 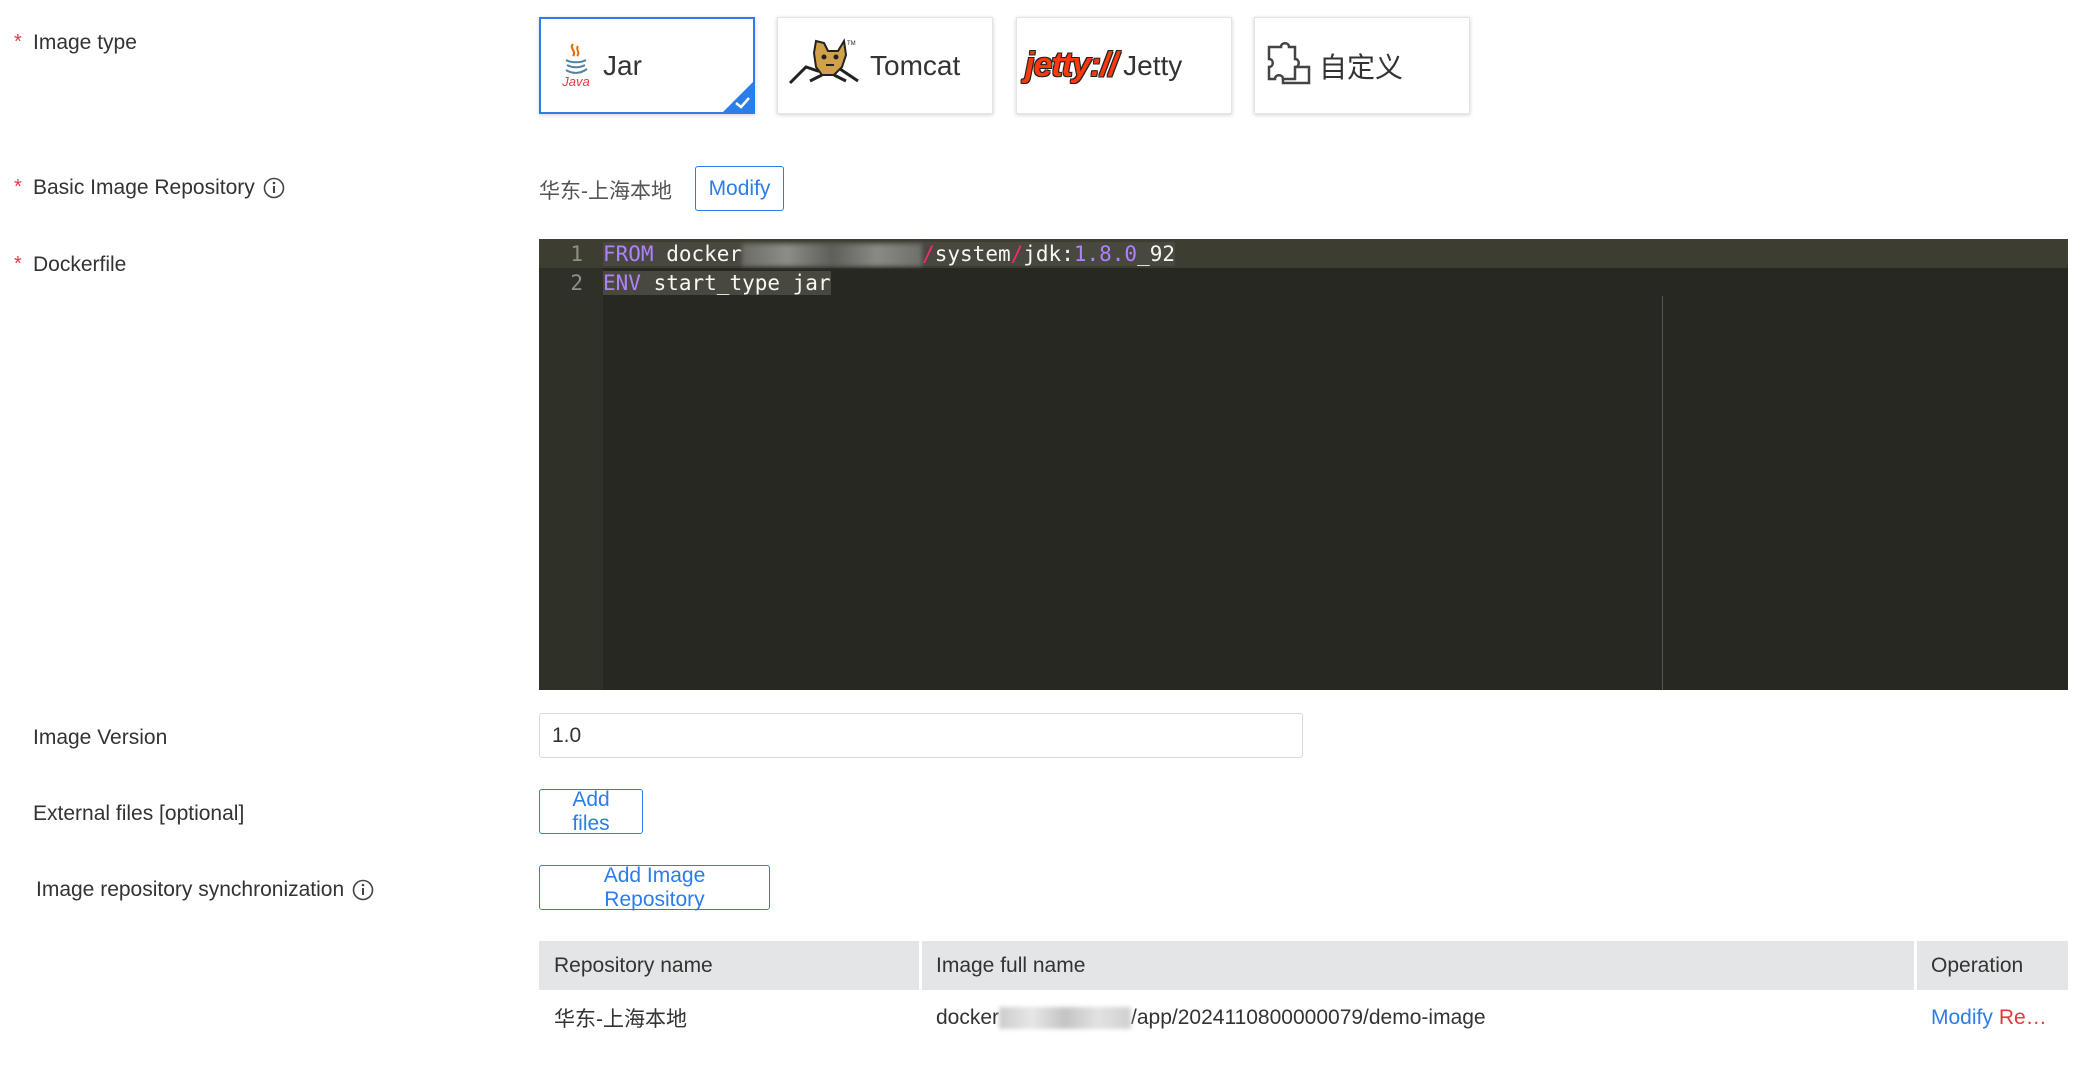 I want to click on jetty-icon: jetty://, so click(x=1071, y=65).